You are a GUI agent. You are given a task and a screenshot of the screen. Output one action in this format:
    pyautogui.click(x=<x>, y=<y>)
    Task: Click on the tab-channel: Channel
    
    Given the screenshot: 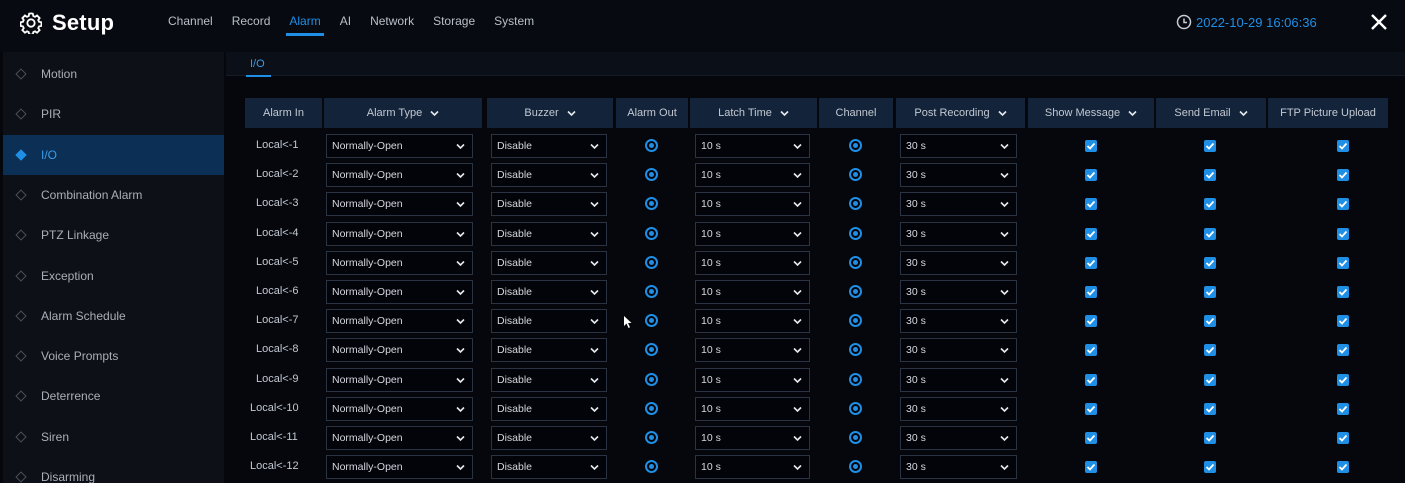 What is the action you would take?
    pyautogui.click(x=190, y=26)
    